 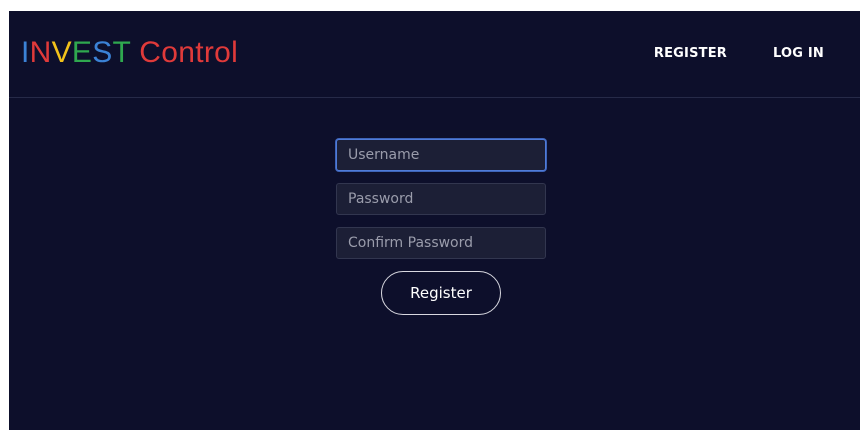 What do you see at coordinates (82, 52) in the screenshot?
I see `brand-letter: E` at bounding box center [82, 52].